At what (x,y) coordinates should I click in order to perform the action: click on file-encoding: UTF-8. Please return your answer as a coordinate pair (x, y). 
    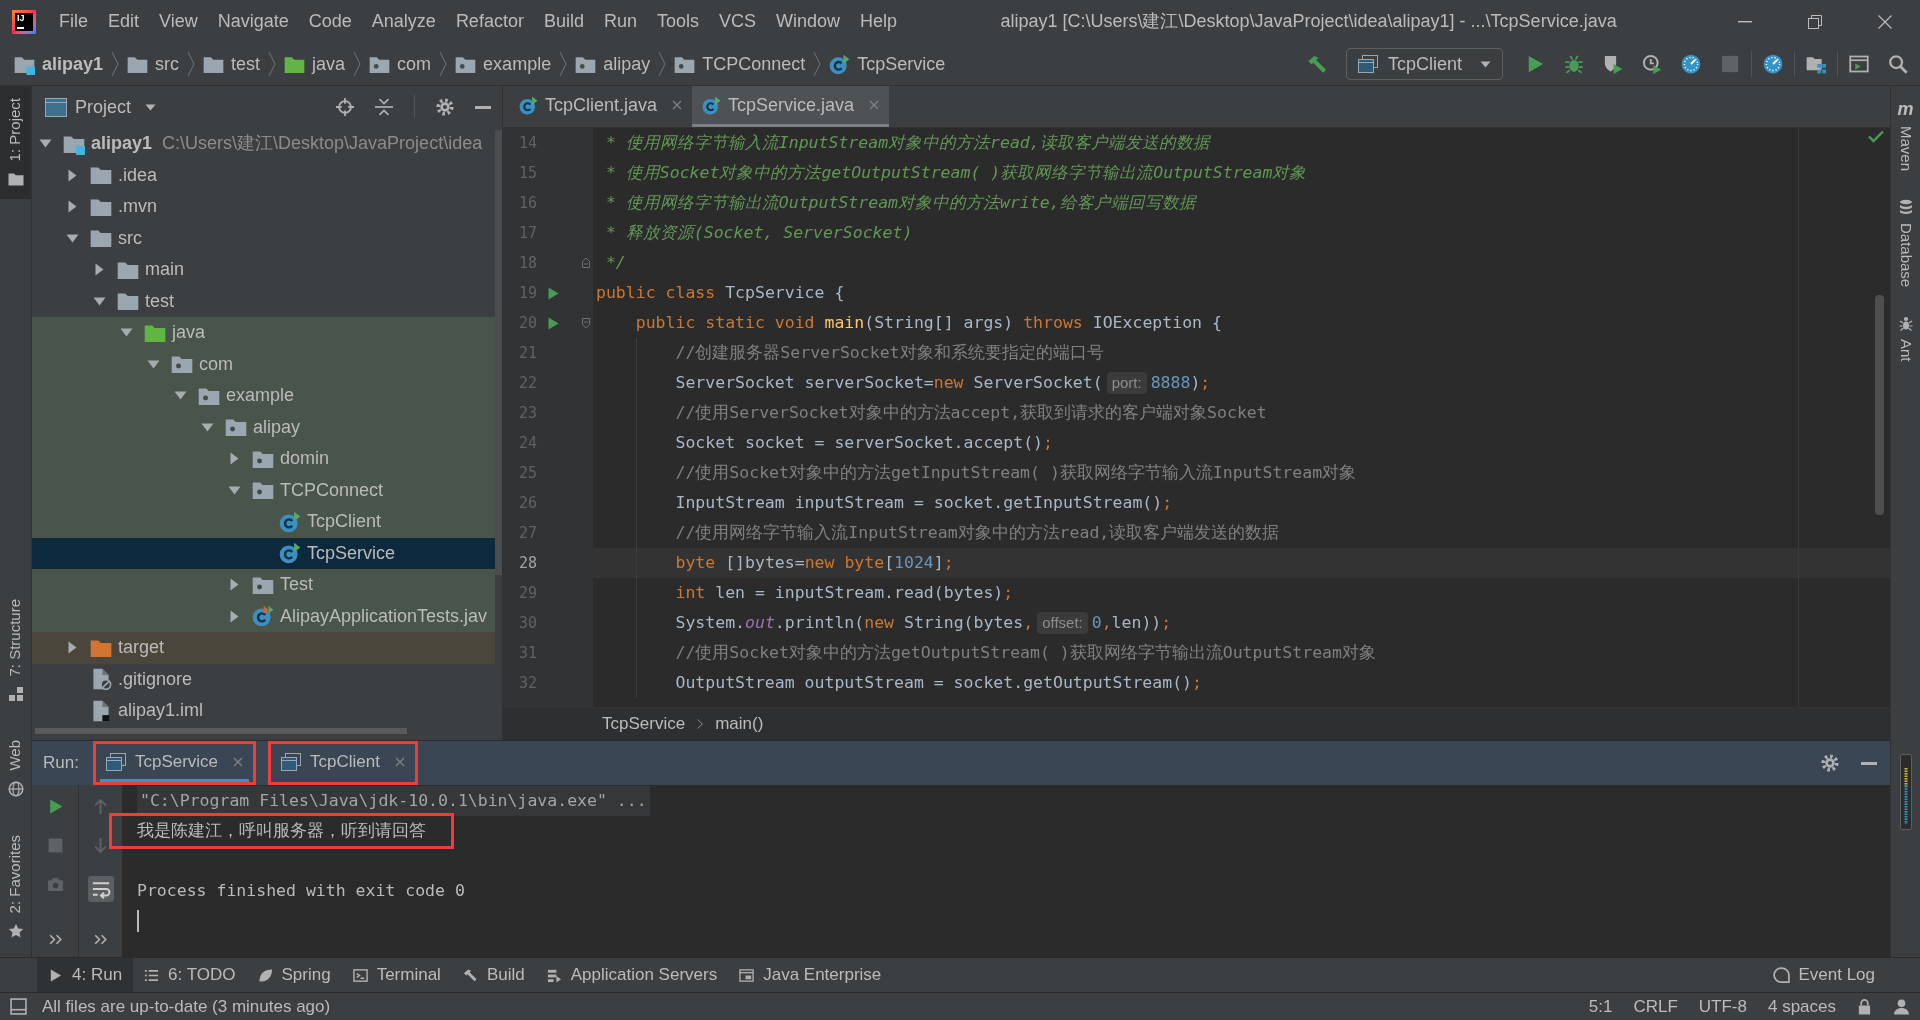
    Looking at the image, I should click on (1722, 1006).